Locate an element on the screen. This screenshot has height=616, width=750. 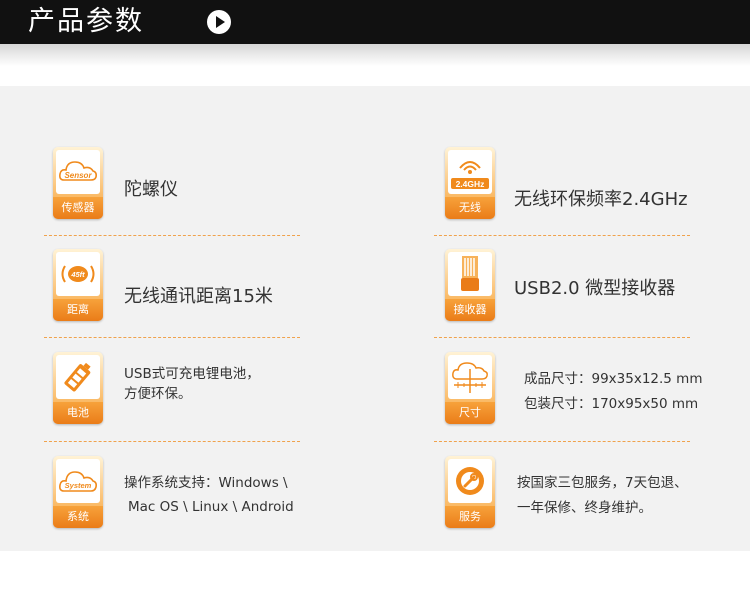
wifi-2.4ghz-icon: 2.4GHz 无线 is located at coordinates (470, 183).